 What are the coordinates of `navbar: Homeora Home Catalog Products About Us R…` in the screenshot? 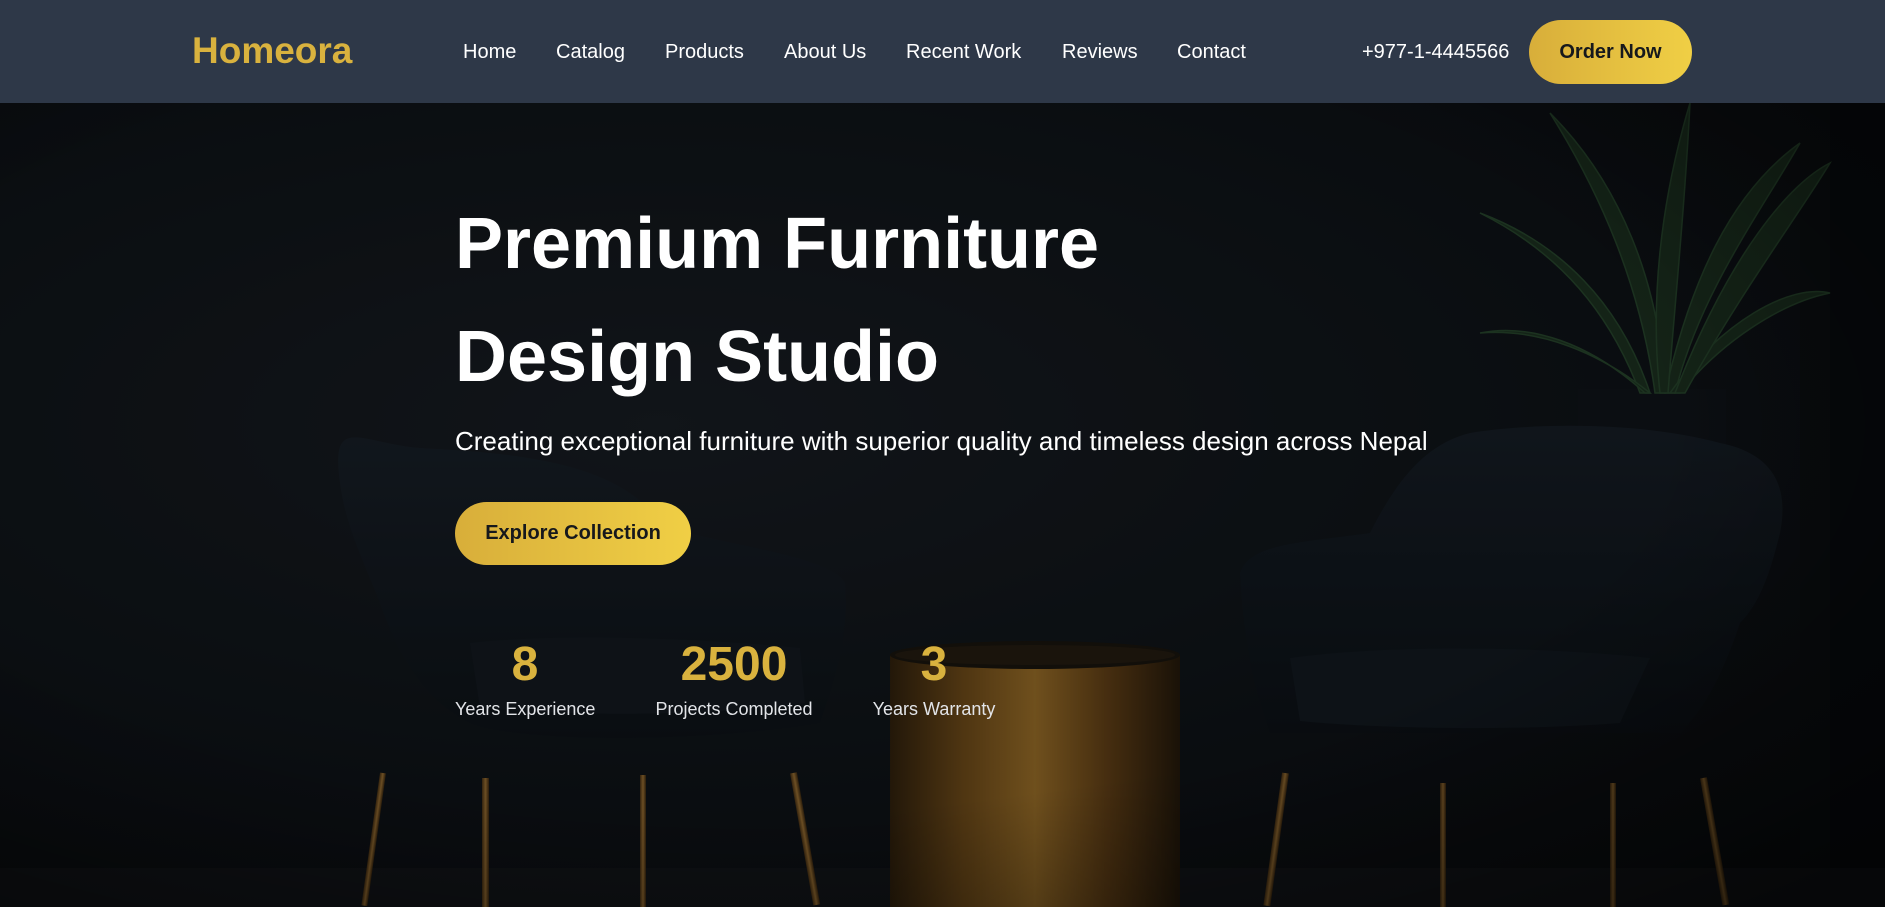 It's located at (942, 51).